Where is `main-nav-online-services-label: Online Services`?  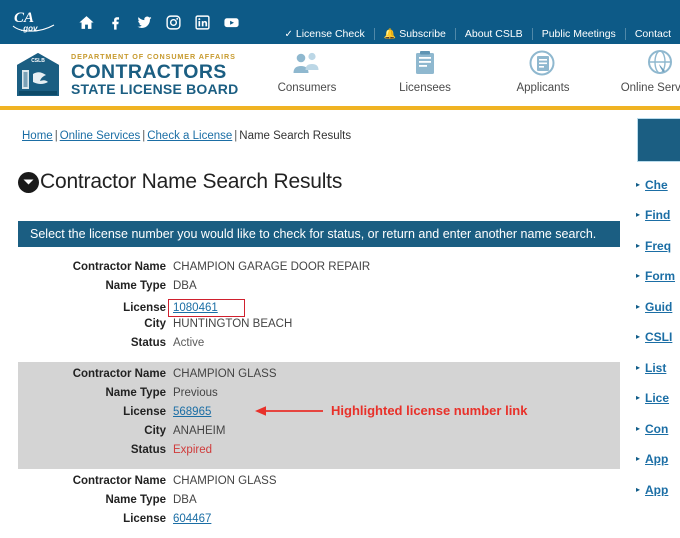
main-nav-online-services-label: Online Services is located at coordinates (650, 88).